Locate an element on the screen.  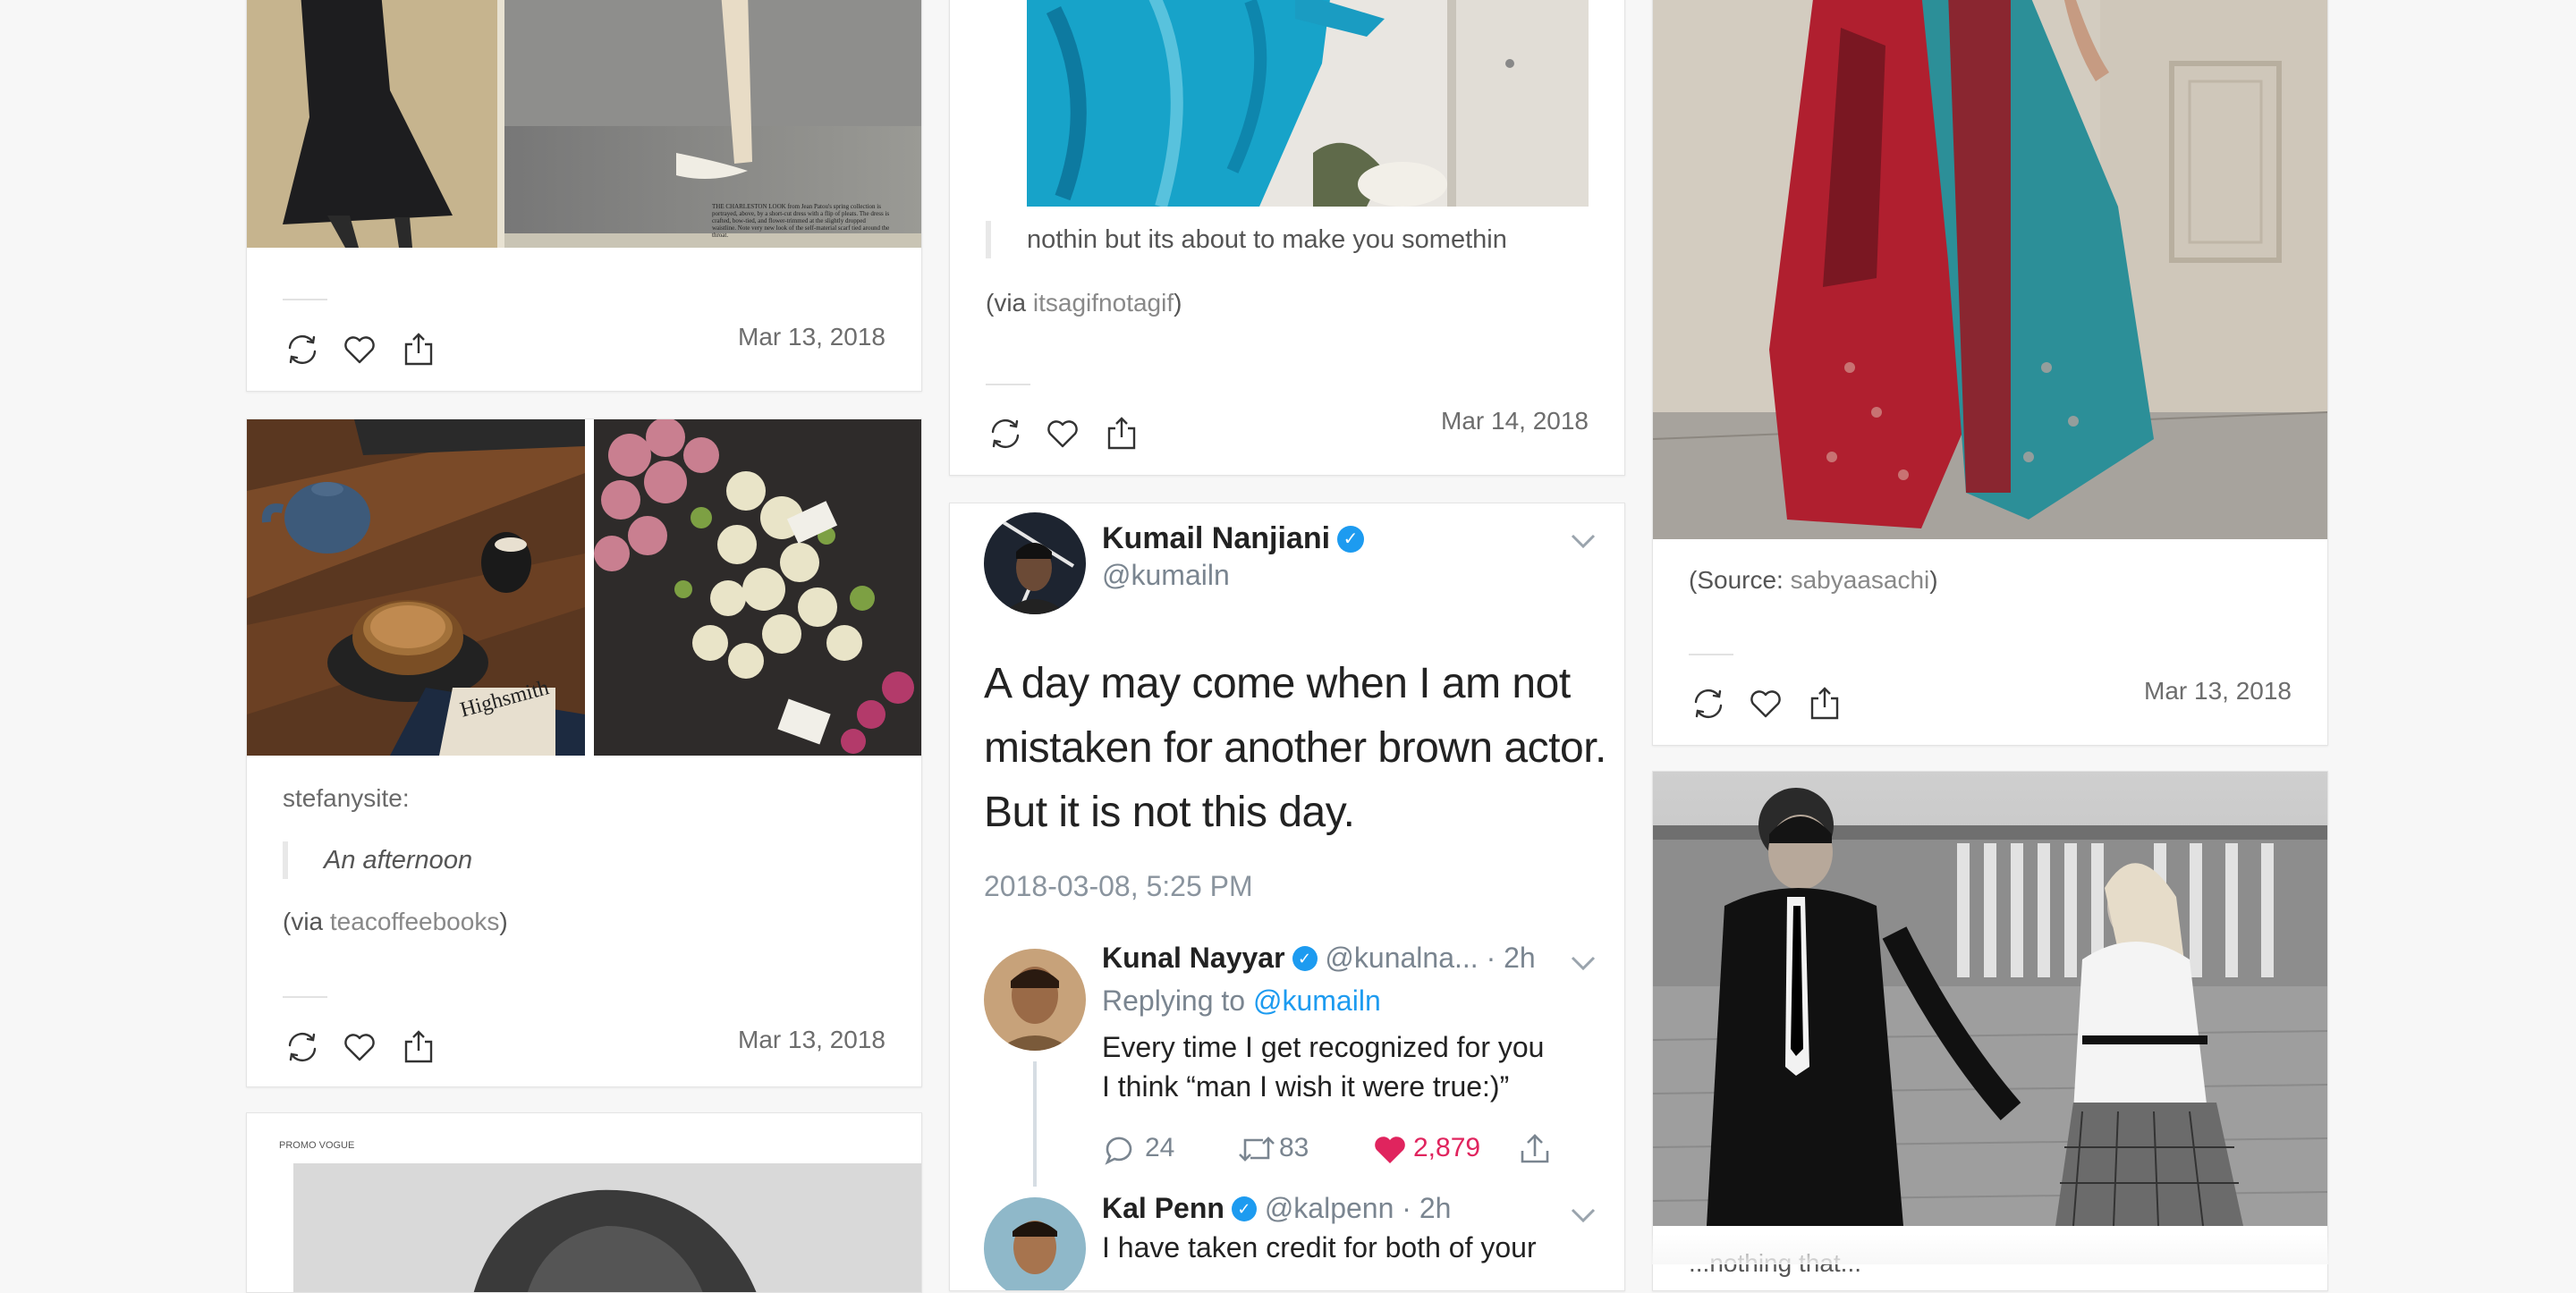
post-gif-blue-dress is located at coordinates (1308, 104).